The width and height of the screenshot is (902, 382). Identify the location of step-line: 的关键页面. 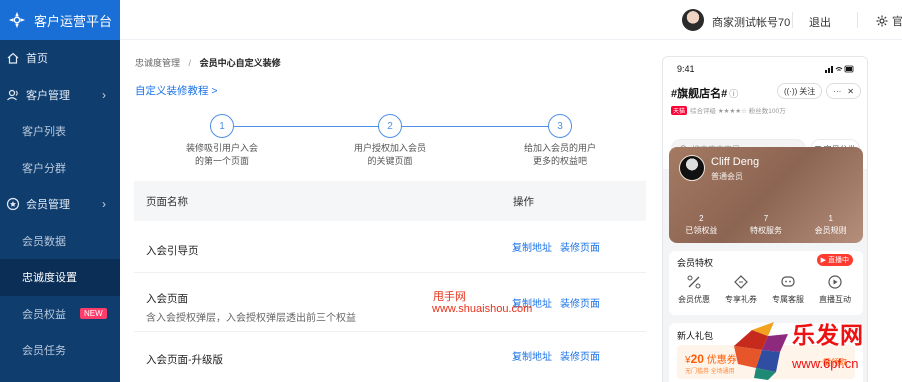
(390, 161).